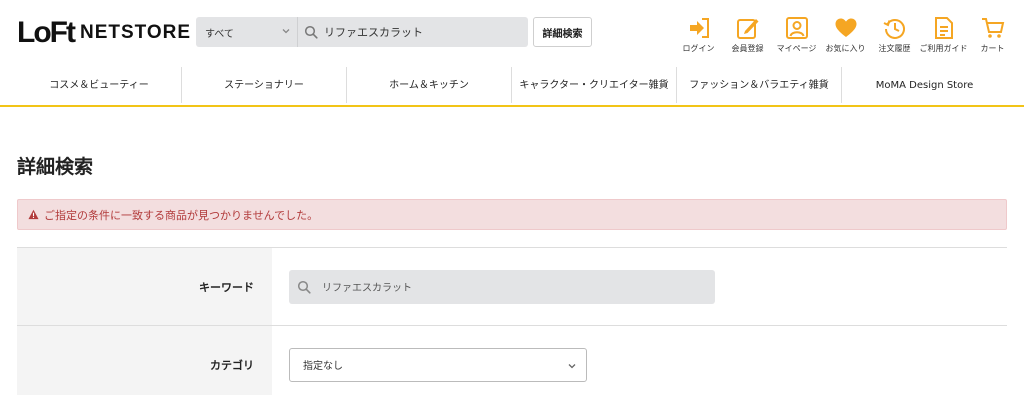 Image resolution: width=1024 pixels, height=395 pixels. I want to click on site-logo: LoFt NETSTORE, so click(104, 33).